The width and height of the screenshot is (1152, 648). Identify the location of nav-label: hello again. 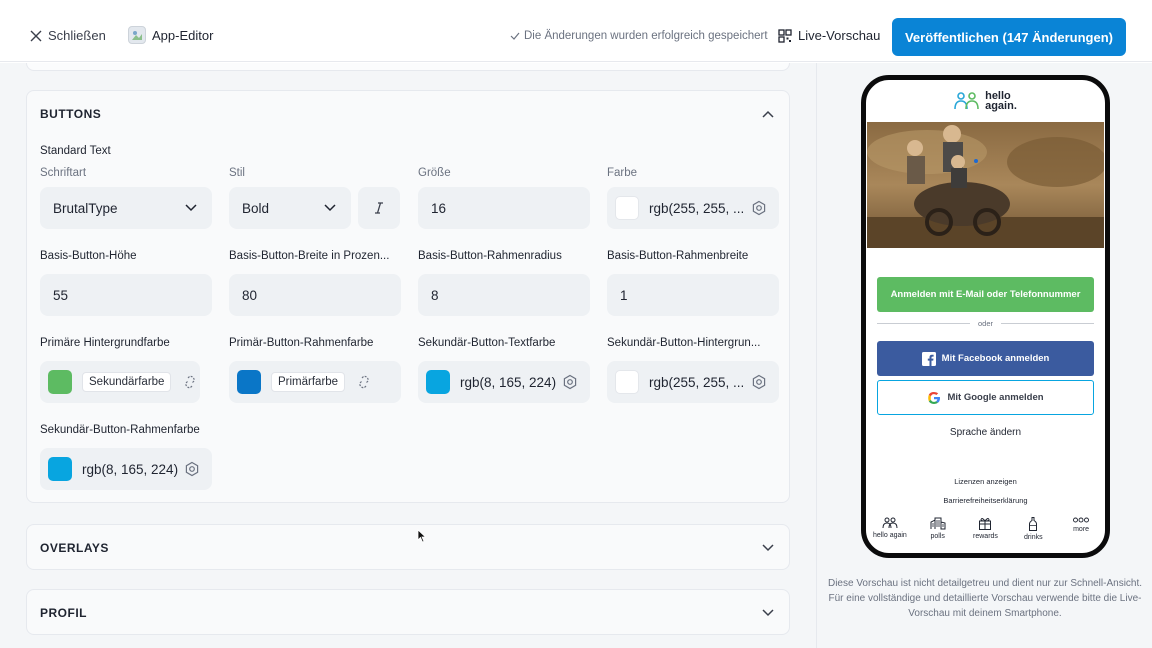
(889, 535).